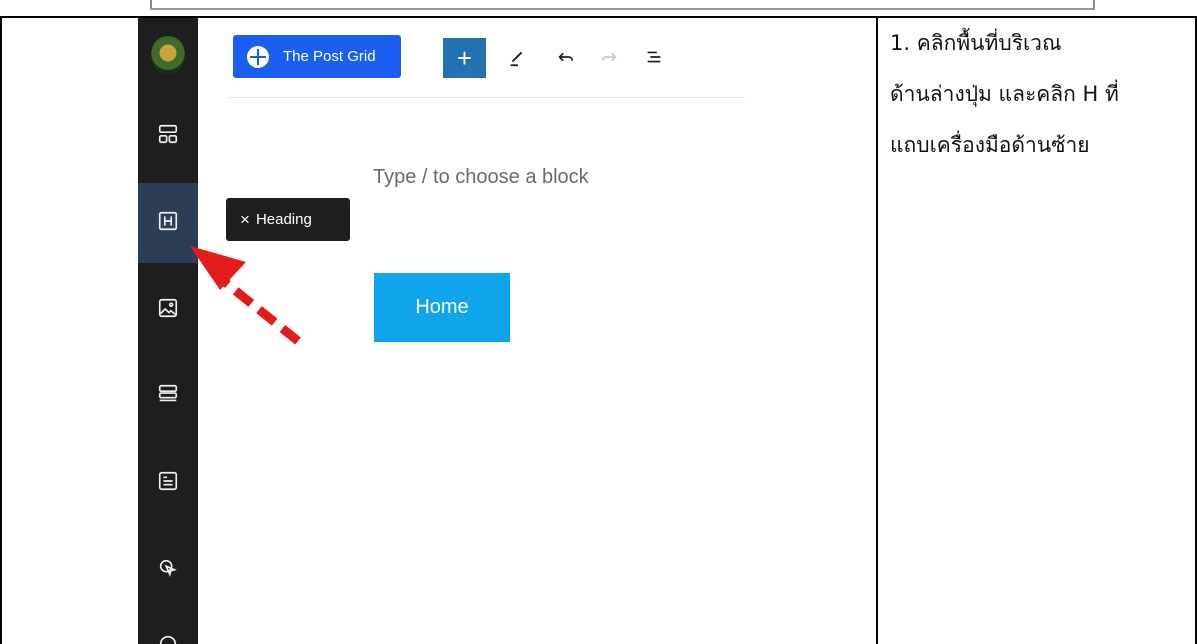  Describe the element at coordinates (1, 330) in the screenshot. I see `table-left-border` at that location.